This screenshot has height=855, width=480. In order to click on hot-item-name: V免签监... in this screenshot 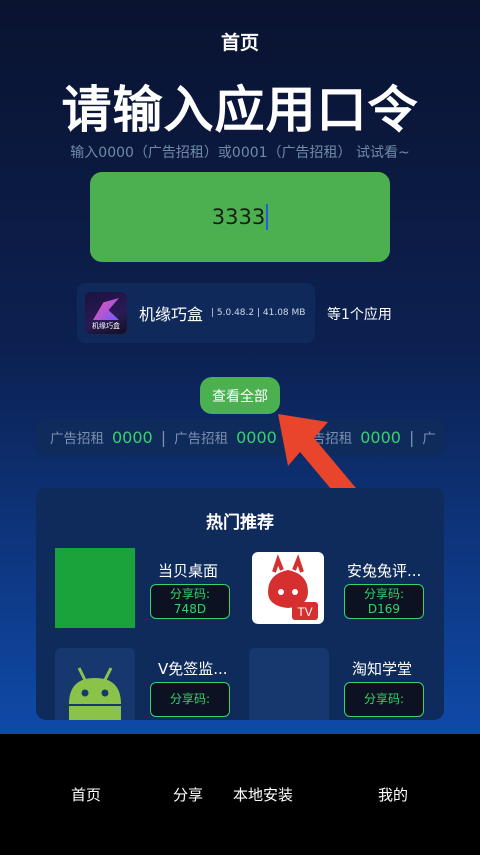, I will do `click(193, 668)`.